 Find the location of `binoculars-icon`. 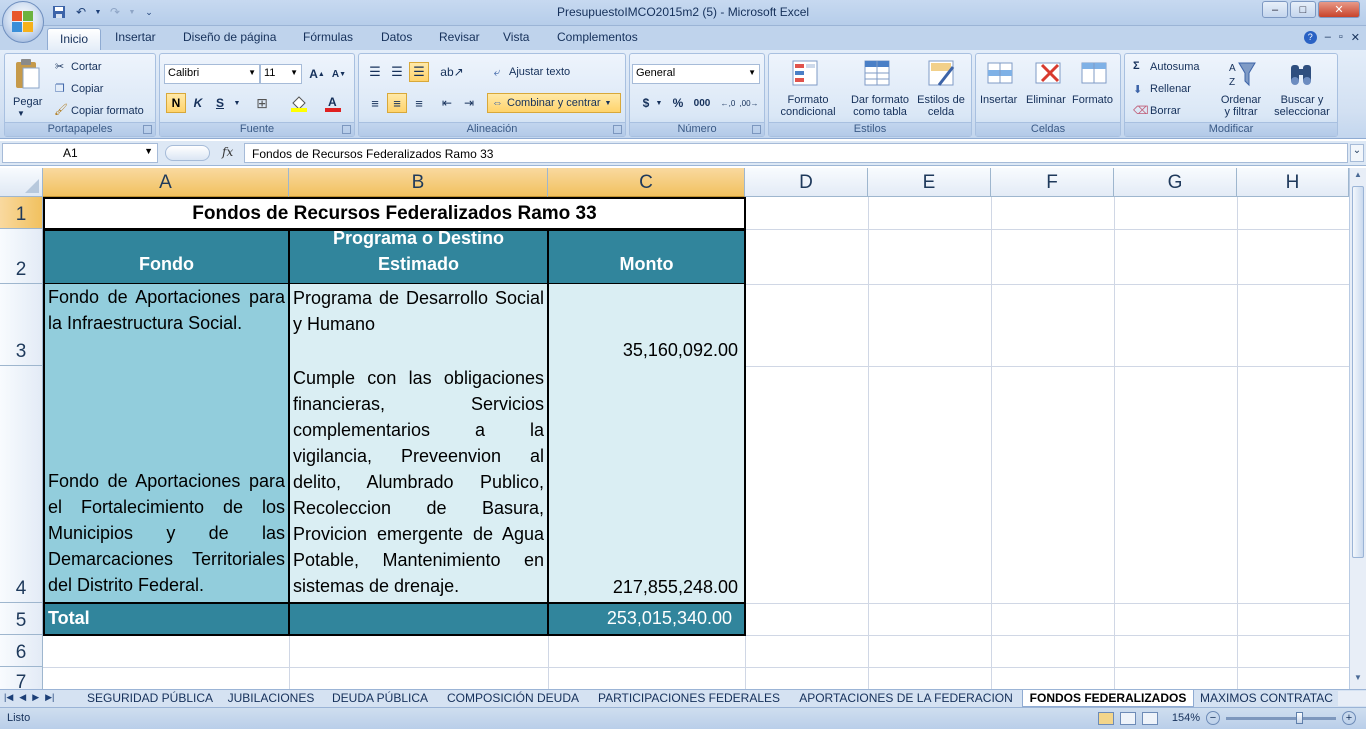

binoculars-icon is located at coordinates (1302, 74).